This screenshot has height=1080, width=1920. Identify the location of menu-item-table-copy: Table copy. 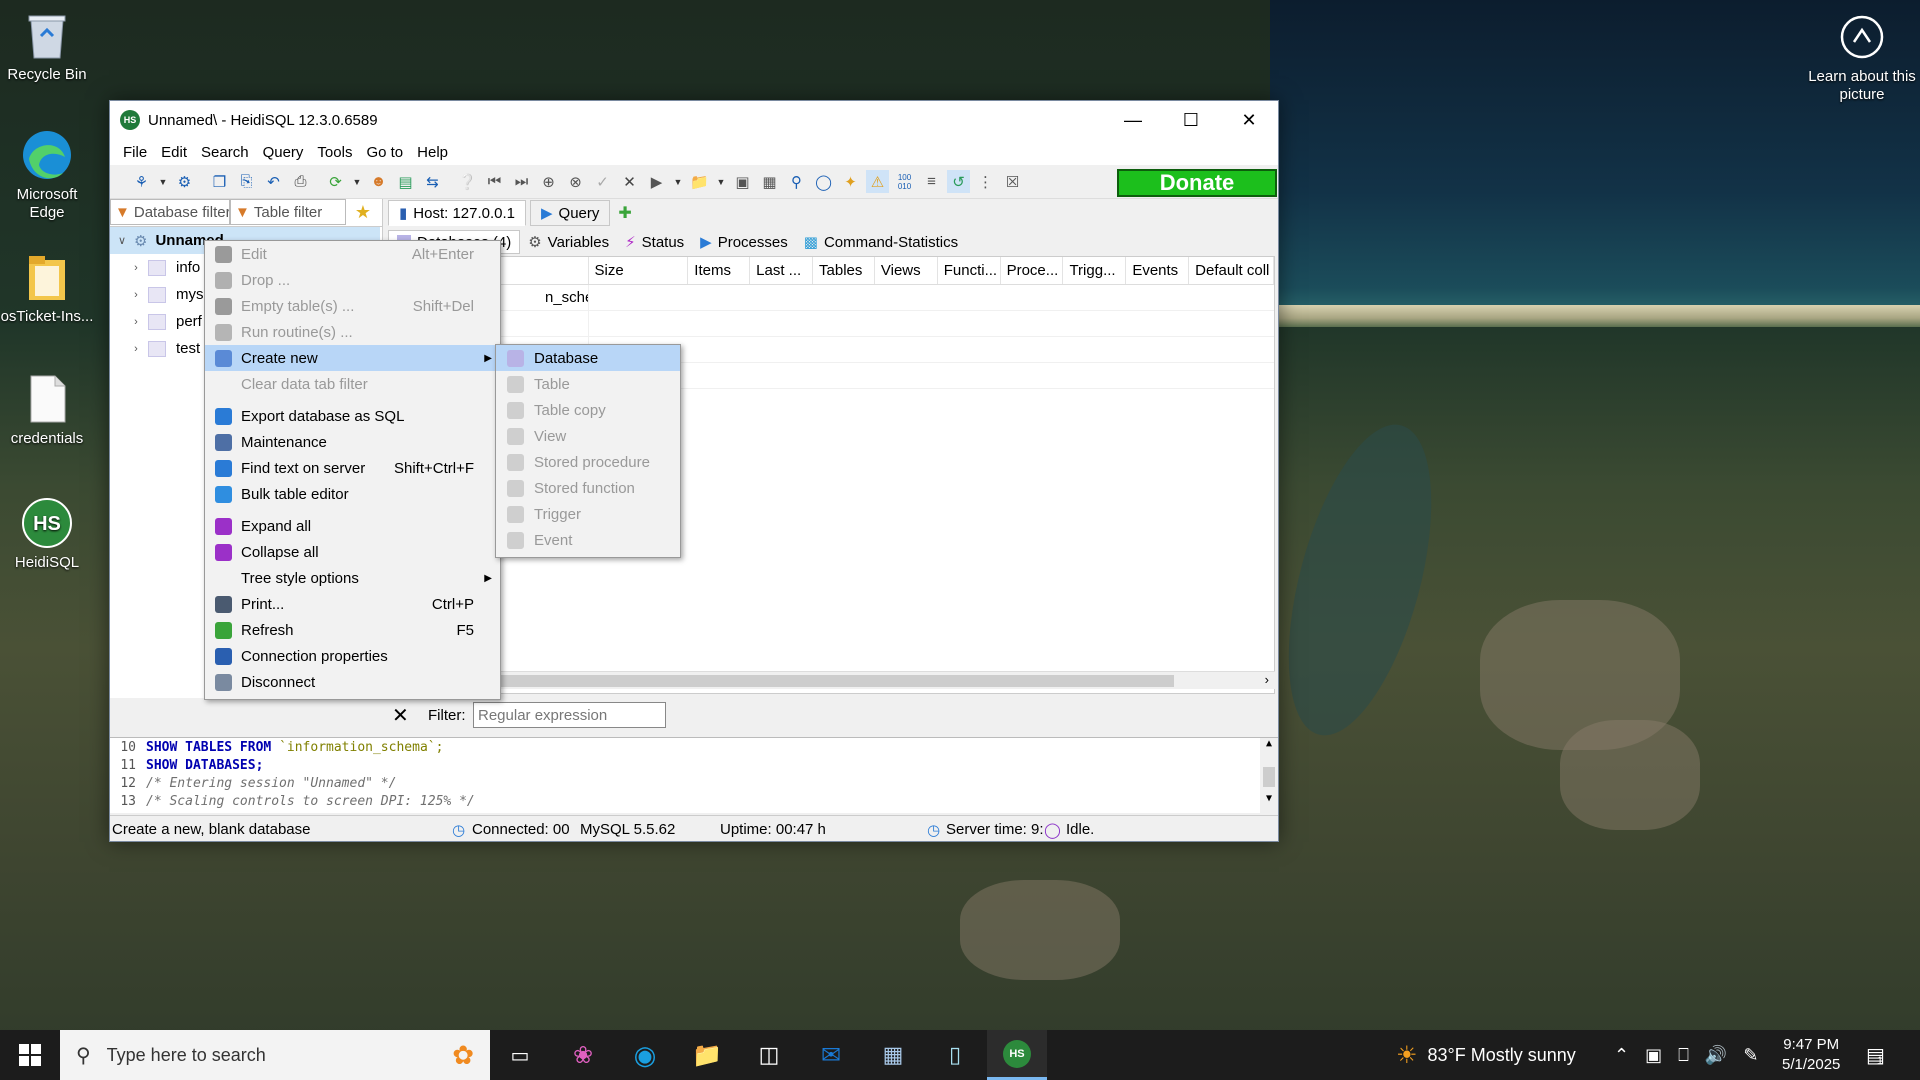
(588, 410).